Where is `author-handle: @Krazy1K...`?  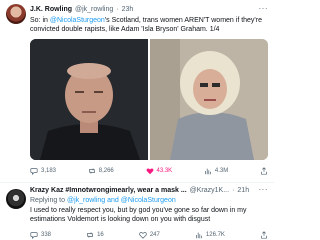 author-handle: @Krazy1K... is located at coordinates (209, 190).